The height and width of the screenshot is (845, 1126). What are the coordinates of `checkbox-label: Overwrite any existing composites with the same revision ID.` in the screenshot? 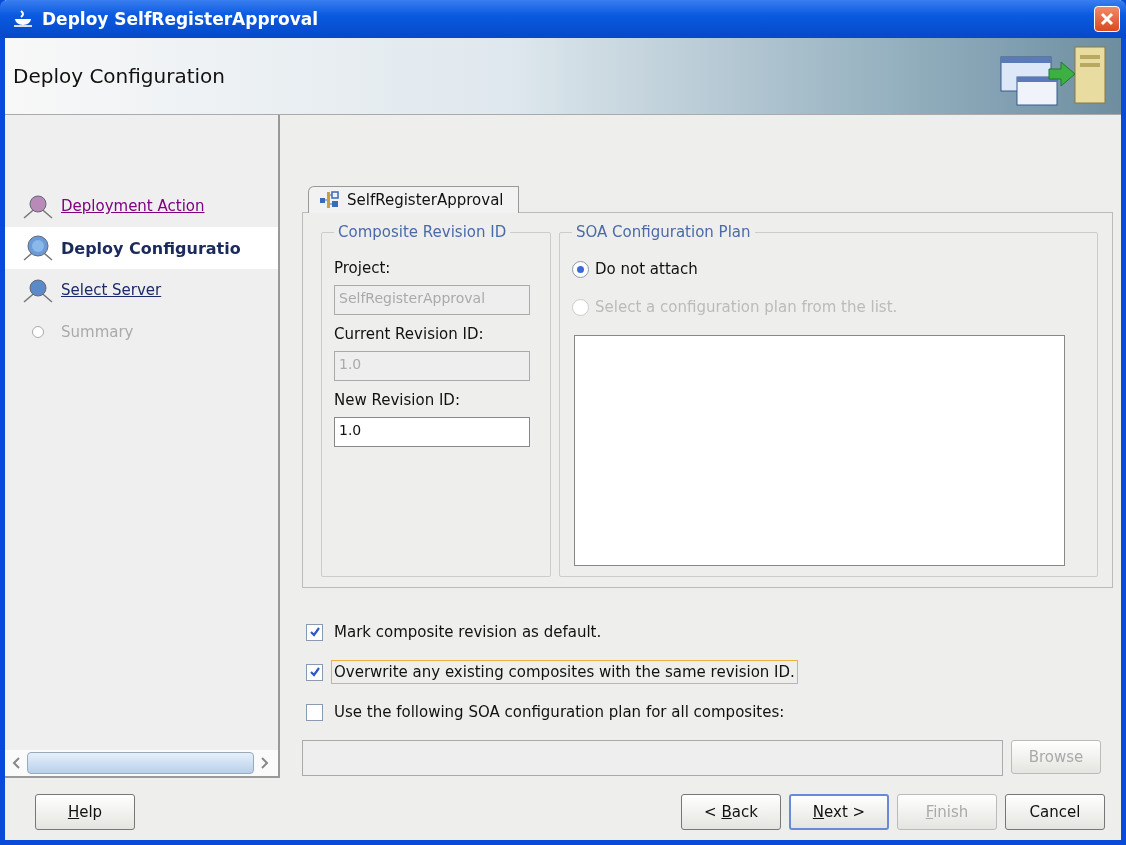 It's located at (564, 672).